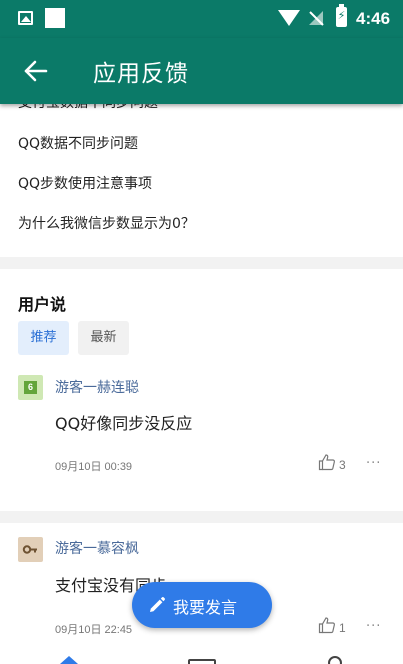 This screenshot has height=664, width=403. Describe the element at coordinates (201, 19) in the screenshot. I see `status-bar: 4:46` at that location.